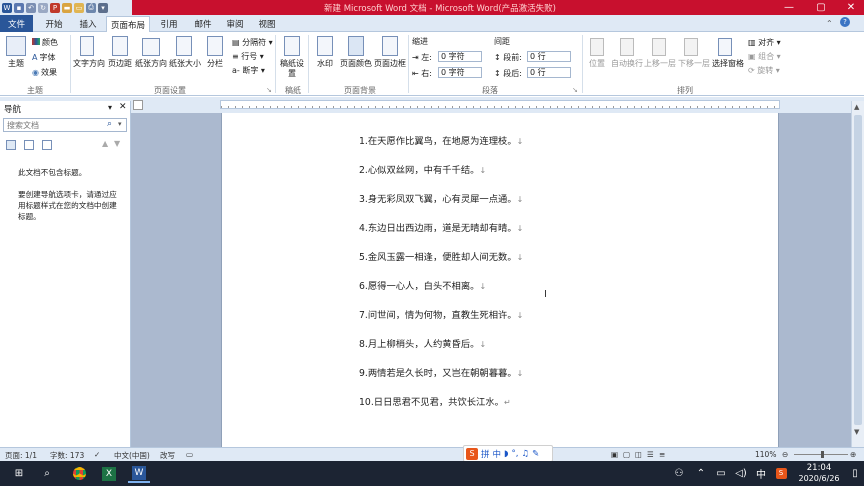 This screenshot has width=864, height=486. What do you see at coordinates (725, 47) in the screenshot?
I see `selection-pane-icon` at bounding box center [725, 47].